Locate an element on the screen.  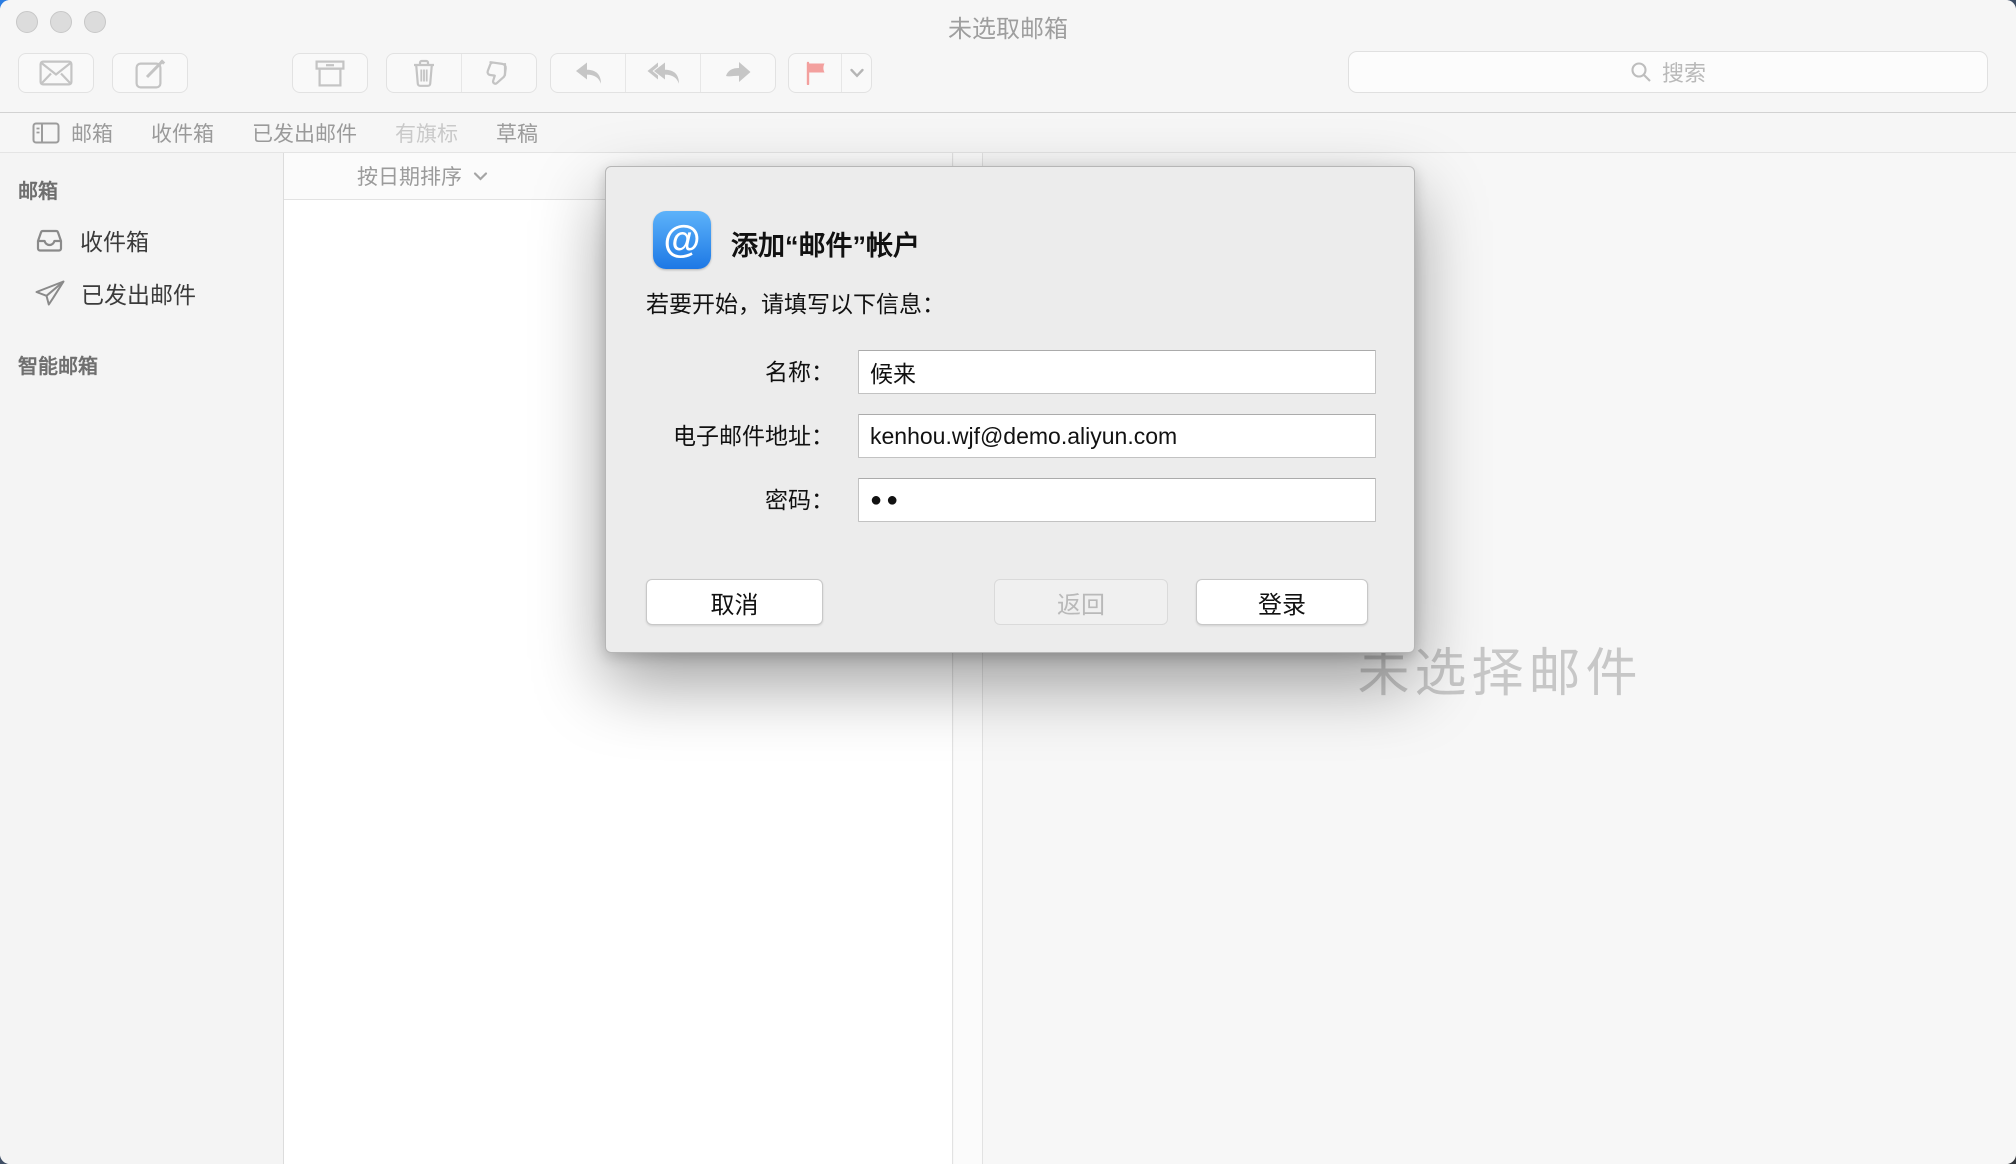
archive-button is located at coordinates (330, 73).